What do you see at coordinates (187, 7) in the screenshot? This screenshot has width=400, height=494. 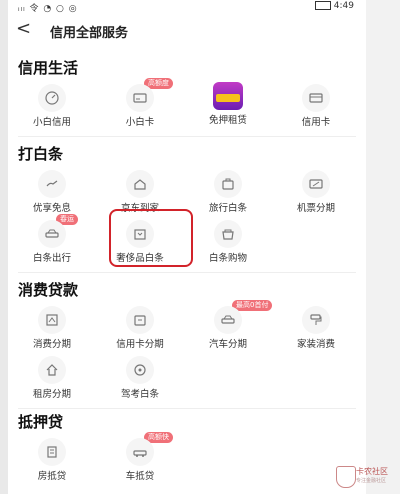 I see `status-bar: ᵢₗₗ 令 ◔ ○ ◎ 4:49` at bounding box center [187, 7].